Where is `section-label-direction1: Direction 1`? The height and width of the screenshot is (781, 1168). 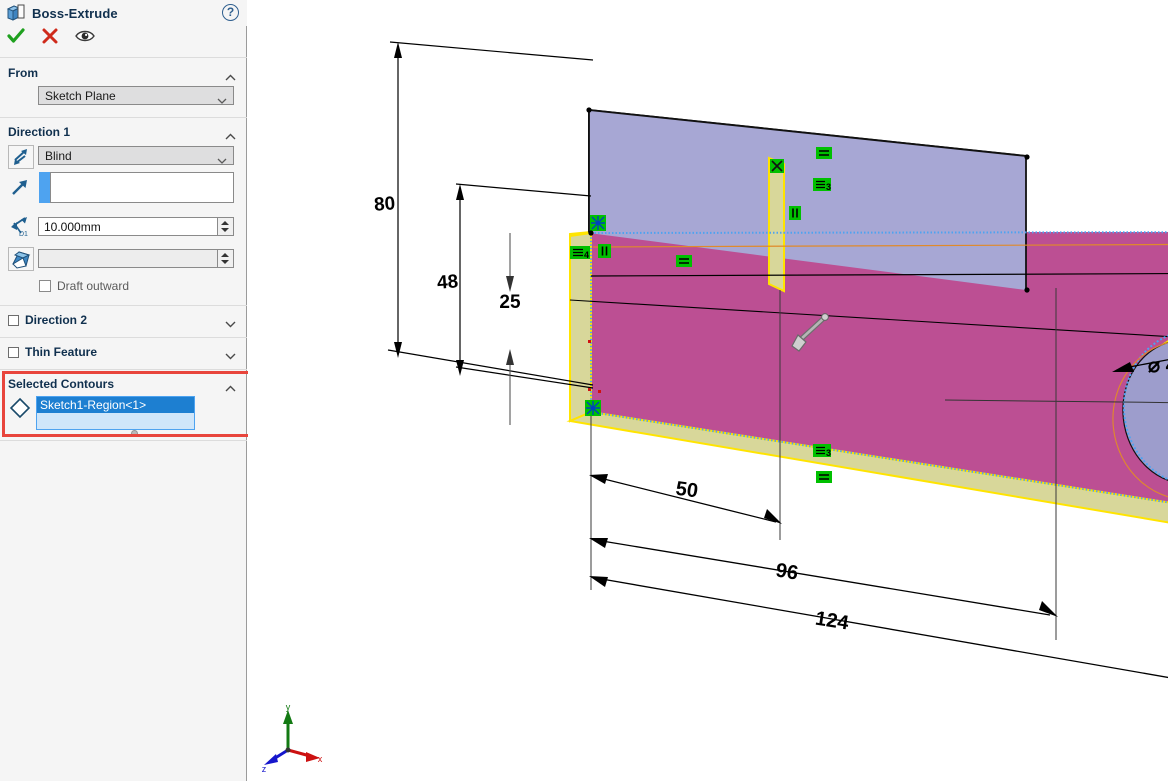 section-label-direction1: Direction 1 is located at coordinates (39, 132).